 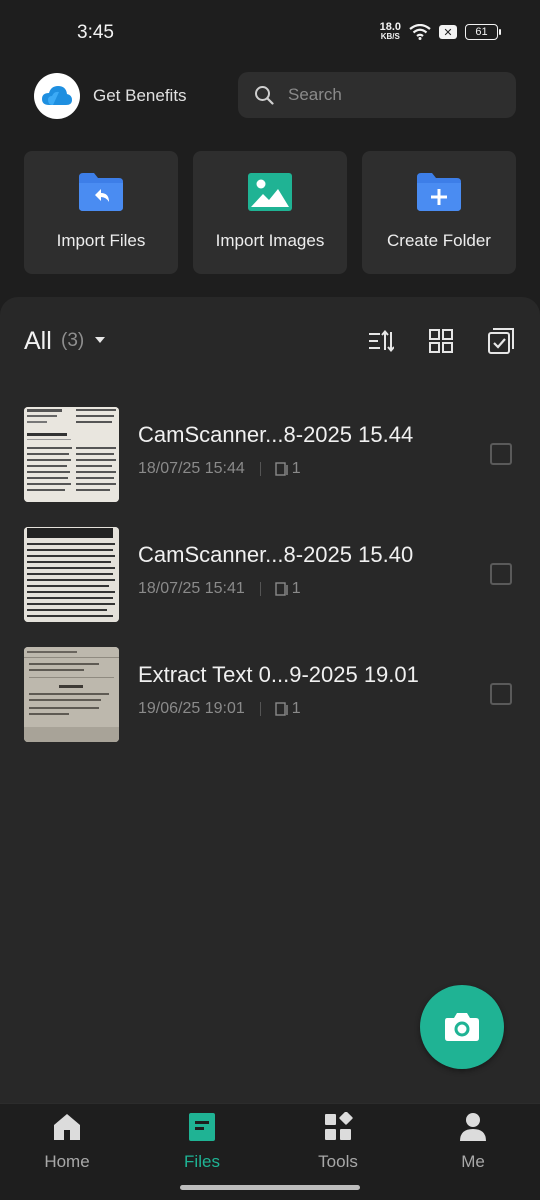 What do you see at coordinates (140, 96) in the screenshot?
I see `get-benefits-link: Get Benefits` at bounding box center [140, 96].